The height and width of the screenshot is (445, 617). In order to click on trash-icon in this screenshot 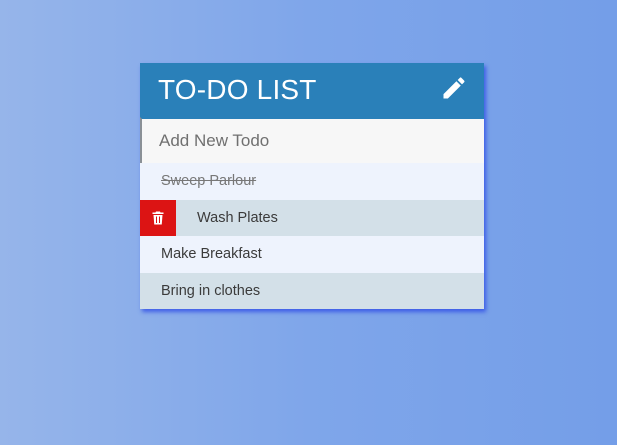, I will do `click(158, 218)`.